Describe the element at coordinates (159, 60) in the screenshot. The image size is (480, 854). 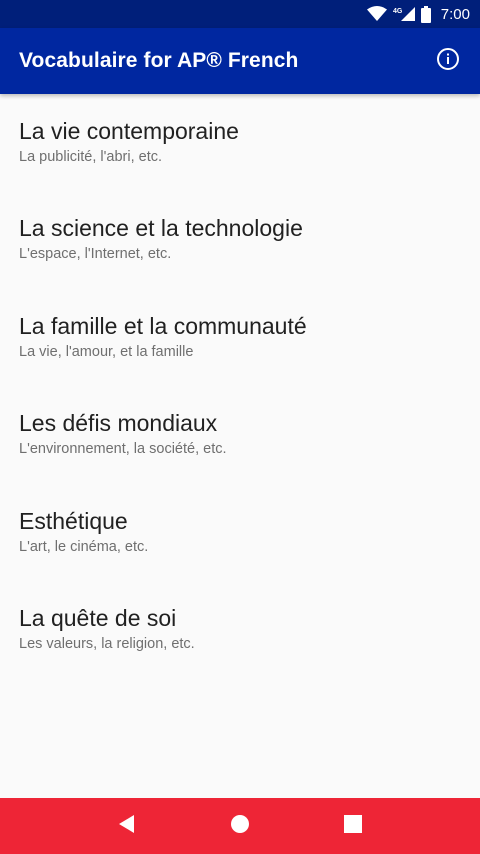
I see `app-title: Vocabulaire for AP® French` at that location.